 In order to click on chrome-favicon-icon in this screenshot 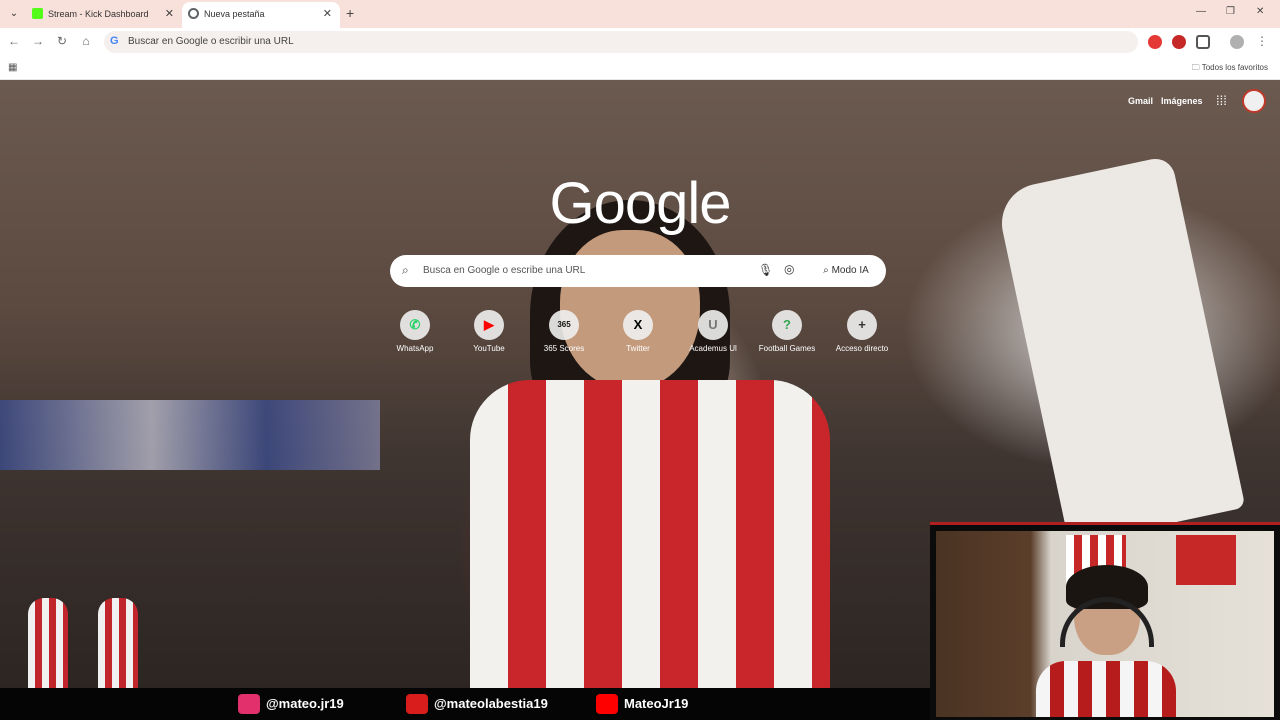, I will do `click(193, 13)`.